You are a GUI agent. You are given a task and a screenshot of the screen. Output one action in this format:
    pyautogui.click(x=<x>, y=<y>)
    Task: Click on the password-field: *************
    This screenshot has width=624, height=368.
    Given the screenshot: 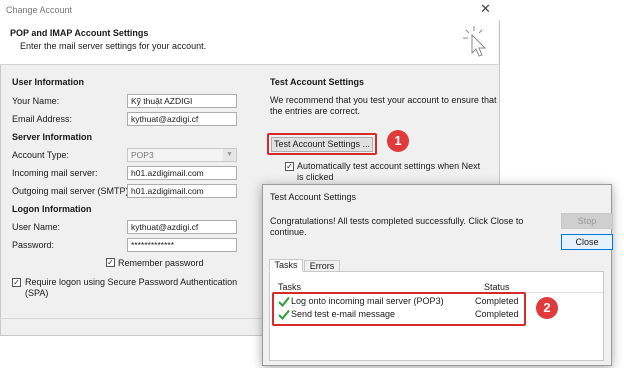 What is the action you would take?
    pyautogui.click(x=182, y=245)
    